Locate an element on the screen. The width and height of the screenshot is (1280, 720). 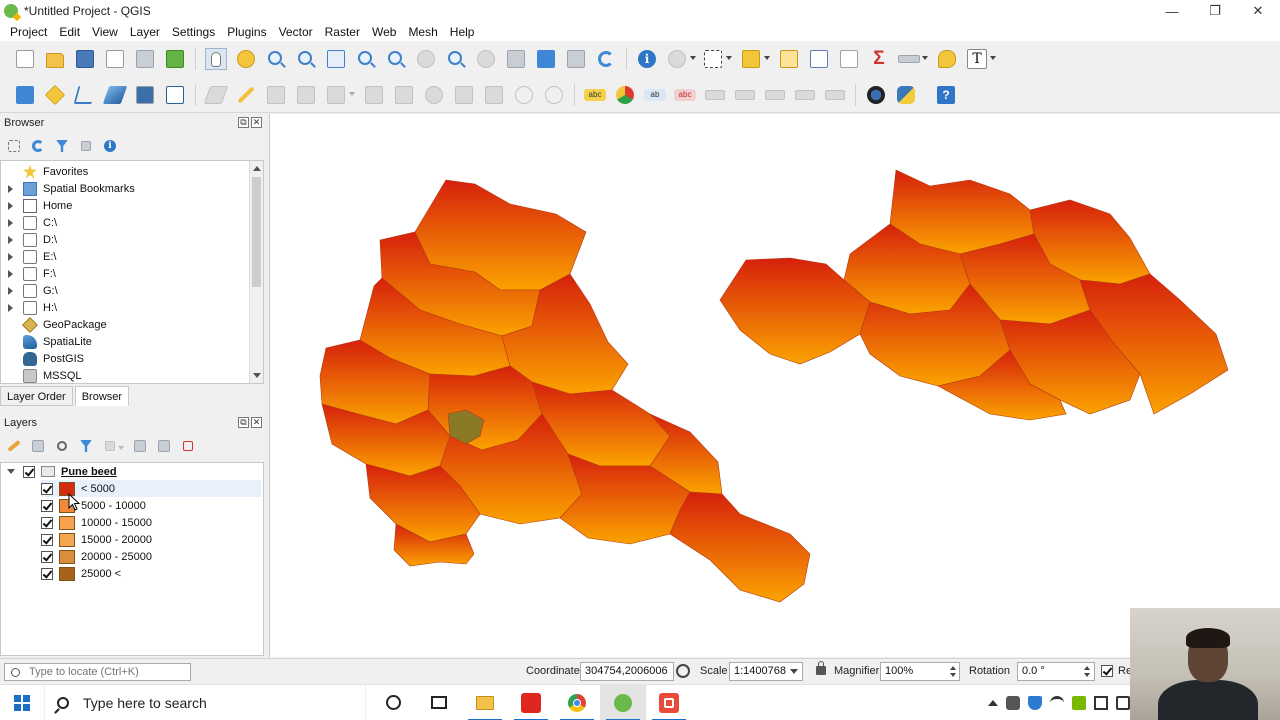
pan-to-selection-icon is located at coordinates (246, 59).